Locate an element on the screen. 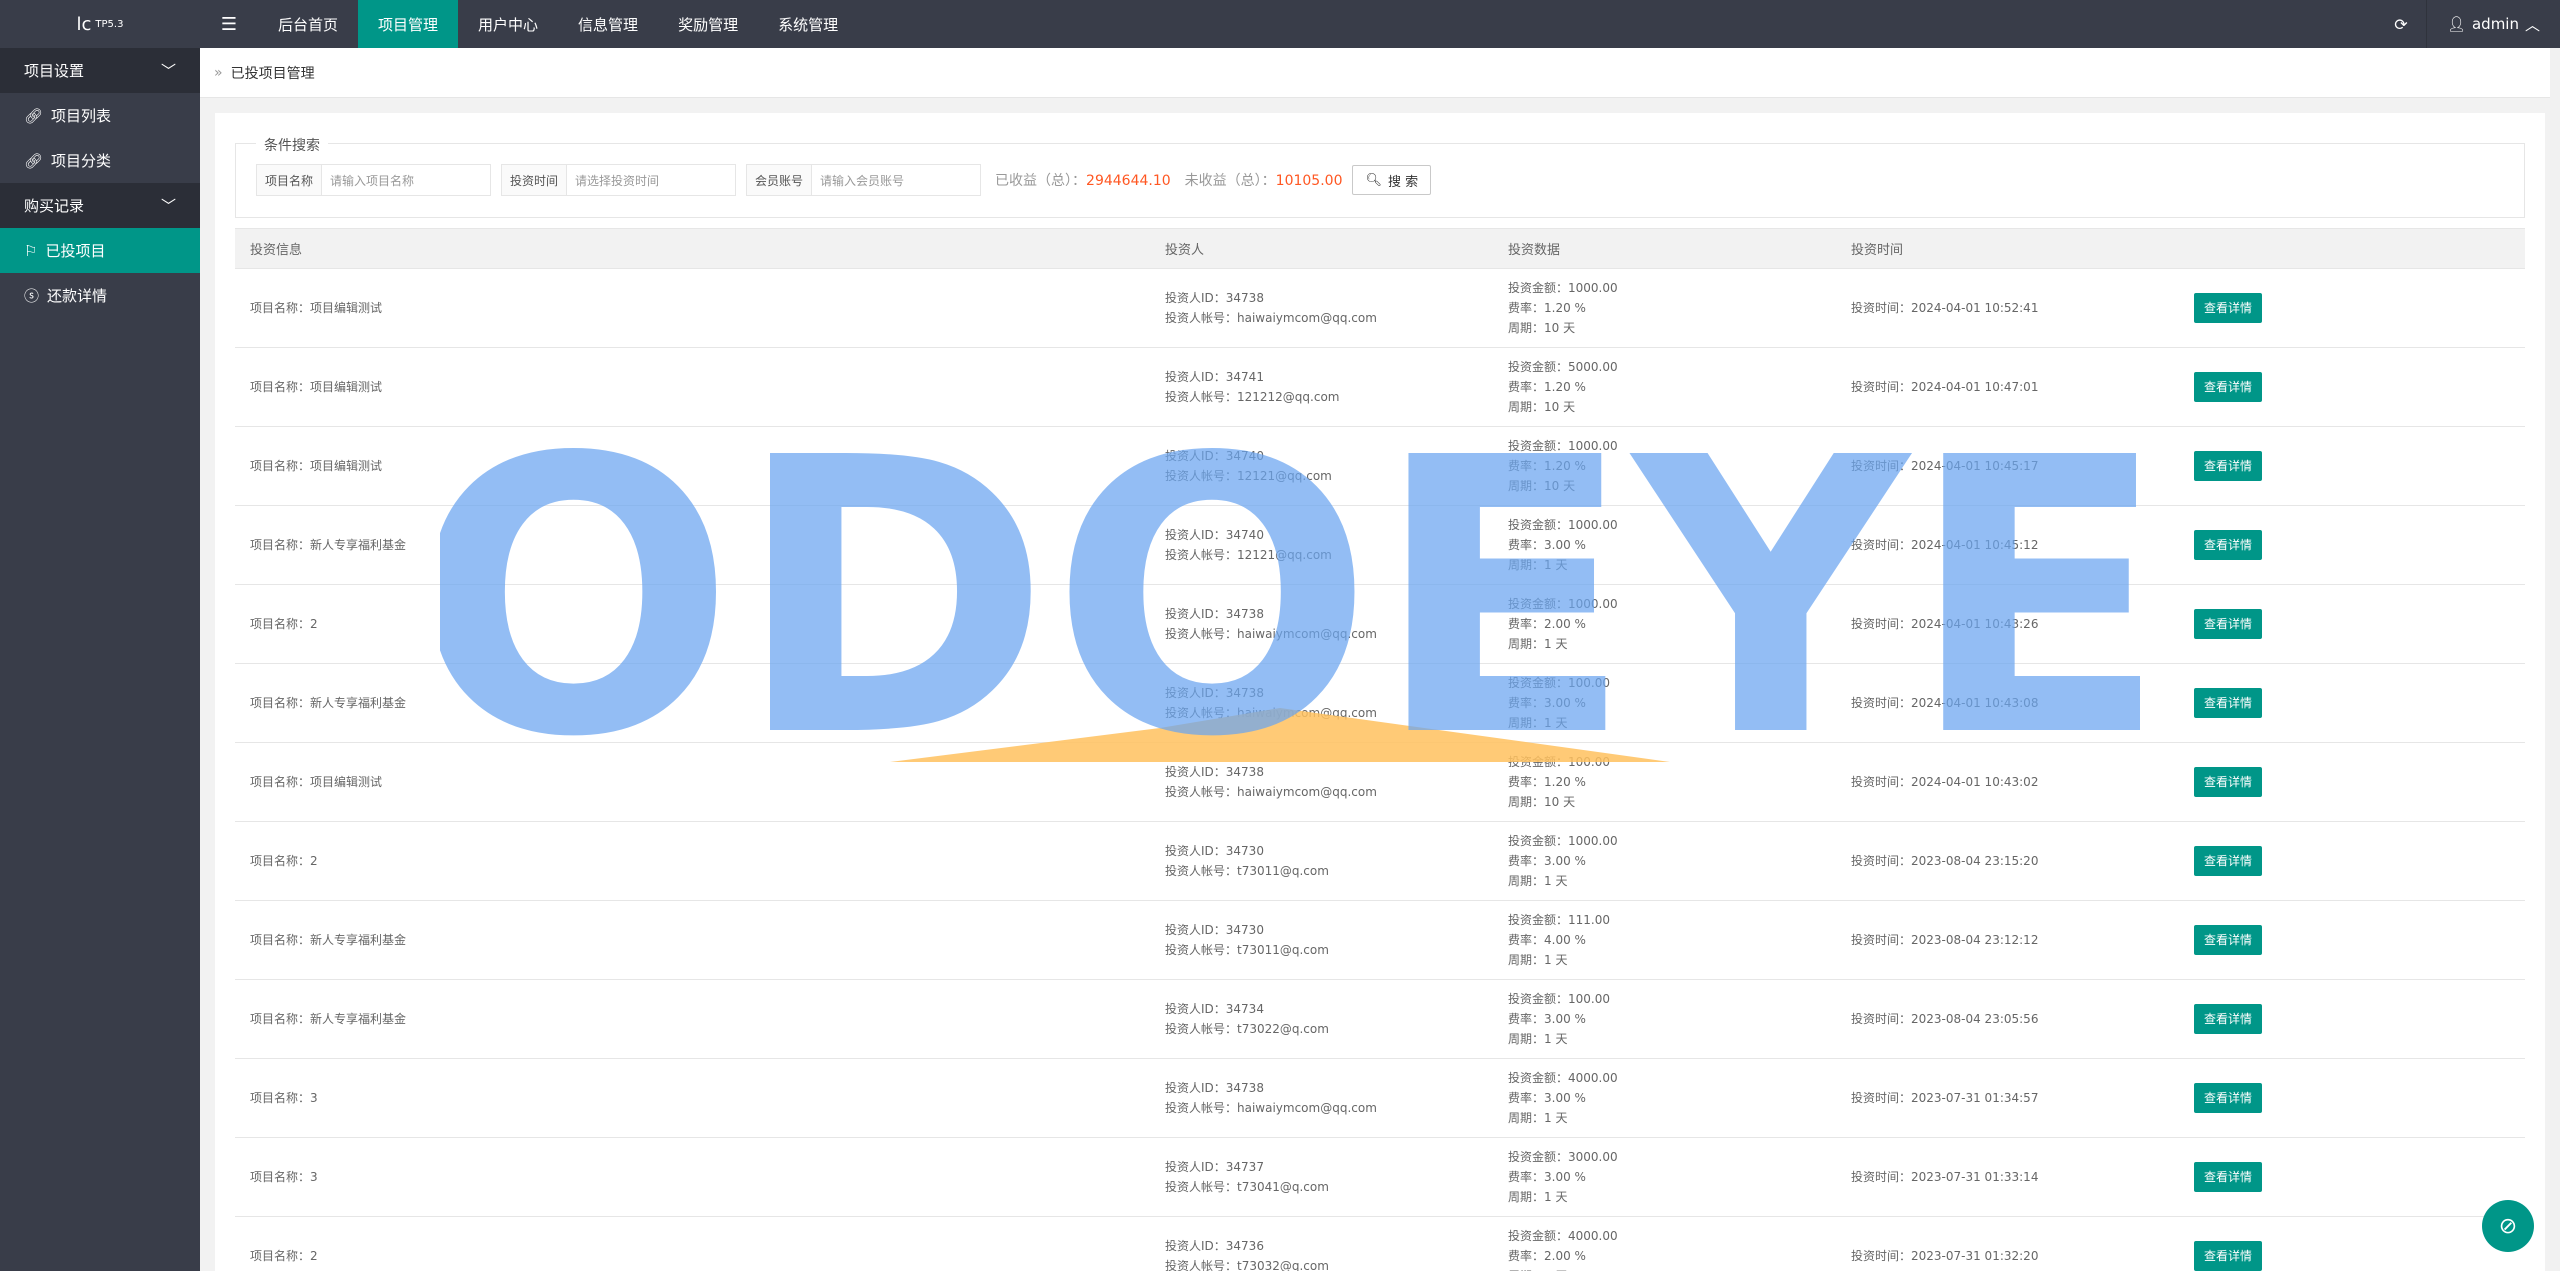 The image size is (2560, 1271). sidebar-item-invested-projects: ⚐ 已投项目 is located at coordinates (100, 250).